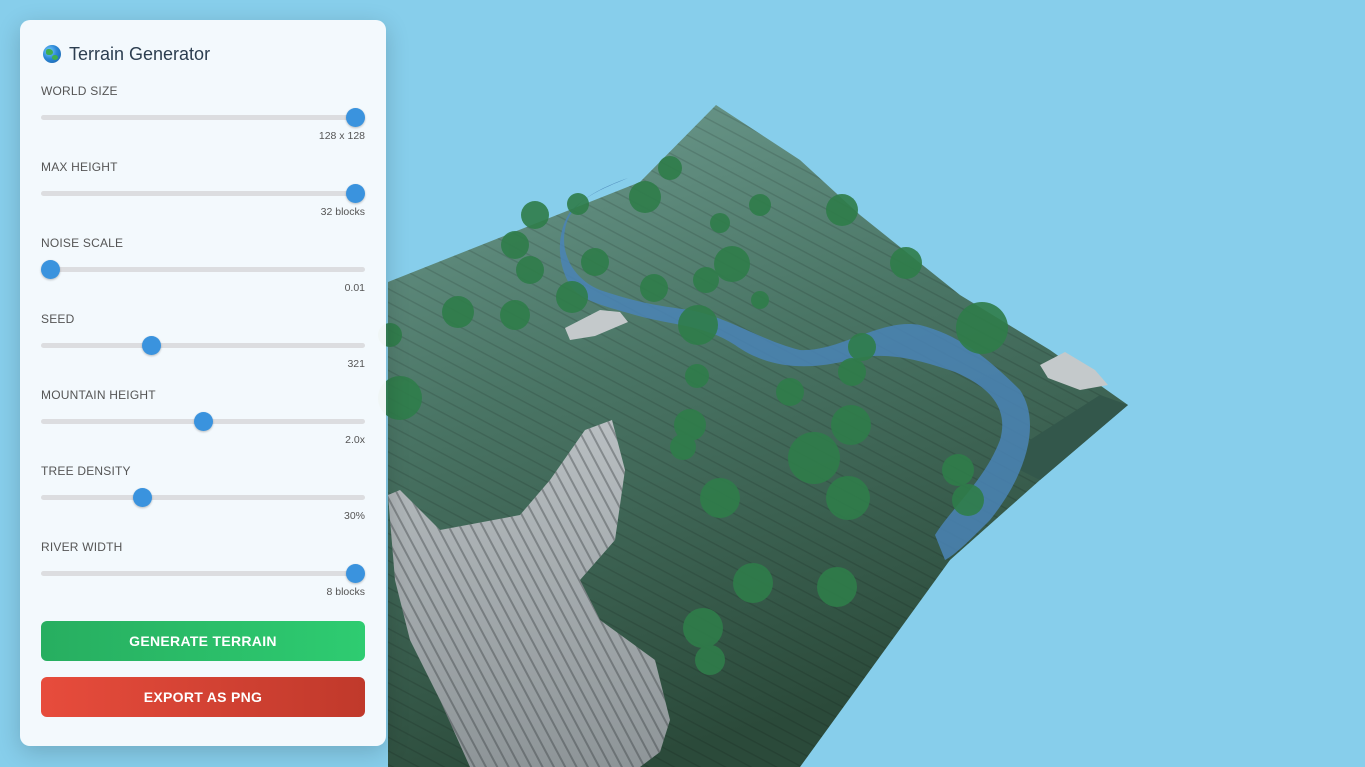 The image size is (1365, 767). What do you see at coordinates (203, 573) in the screenshot?
I see `river-width-slider` at bounding box center [203, 573].